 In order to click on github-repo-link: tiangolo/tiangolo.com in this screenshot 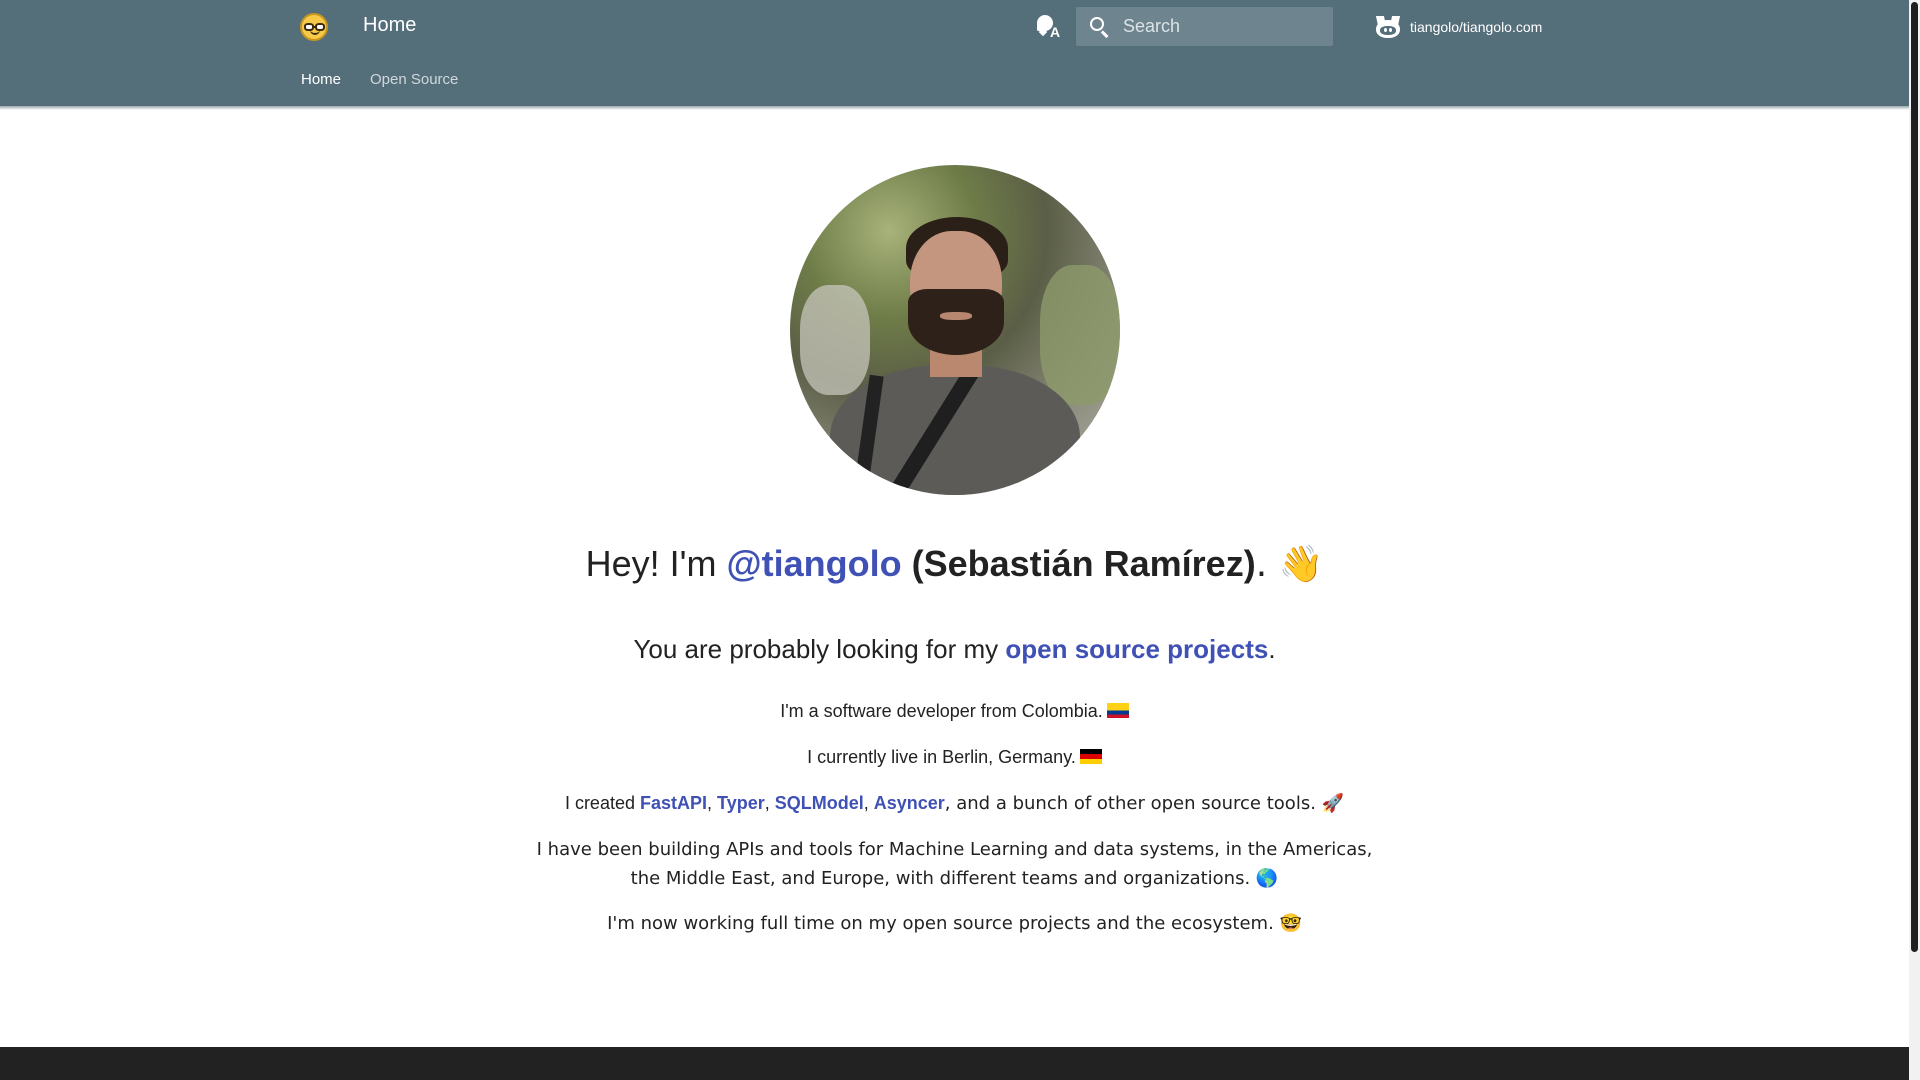, I will do `click(1459, 27)`.